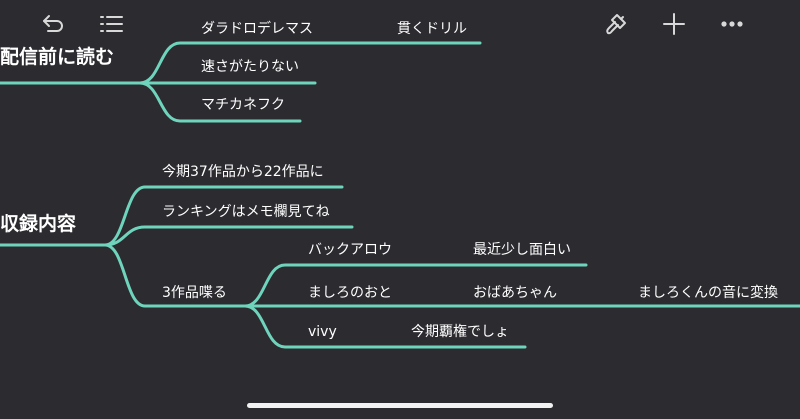 The image size is (800, 419). I want to click on topic-node: 速さがたりない, so click(250, 67).